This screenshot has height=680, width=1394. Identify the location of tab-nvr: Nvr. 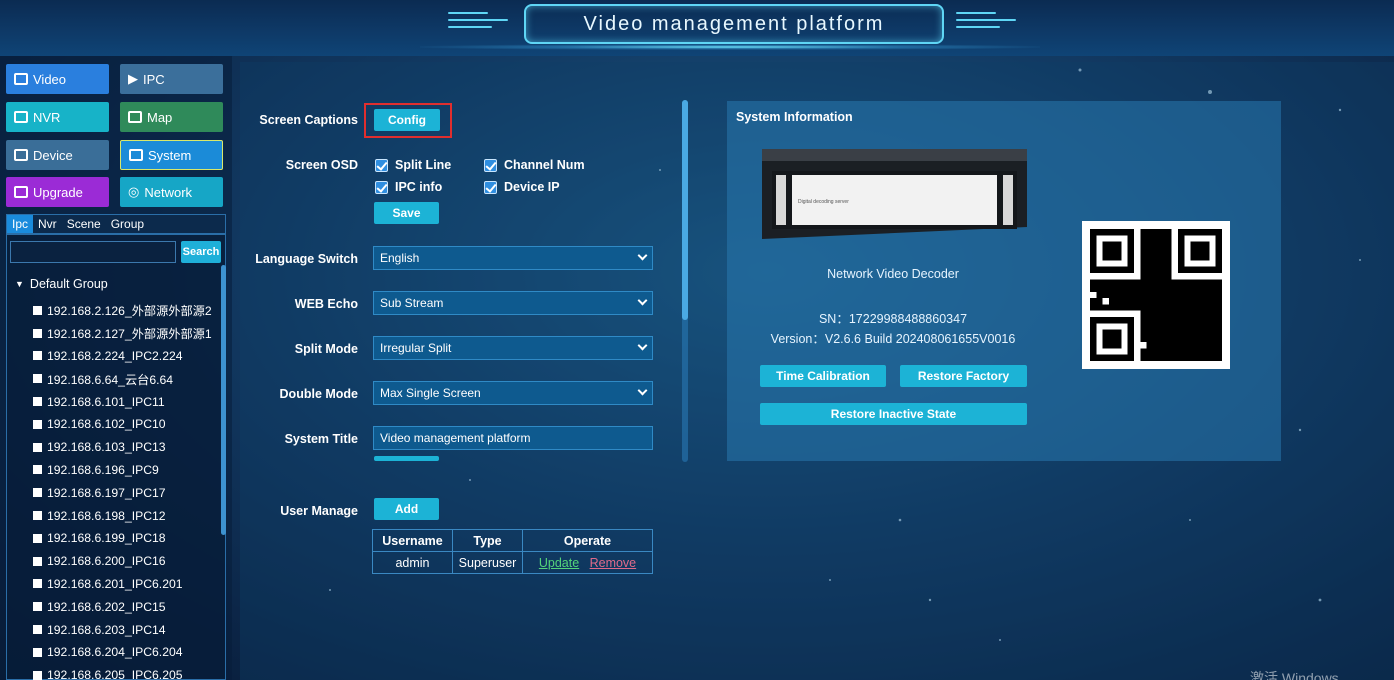
(47, 224).